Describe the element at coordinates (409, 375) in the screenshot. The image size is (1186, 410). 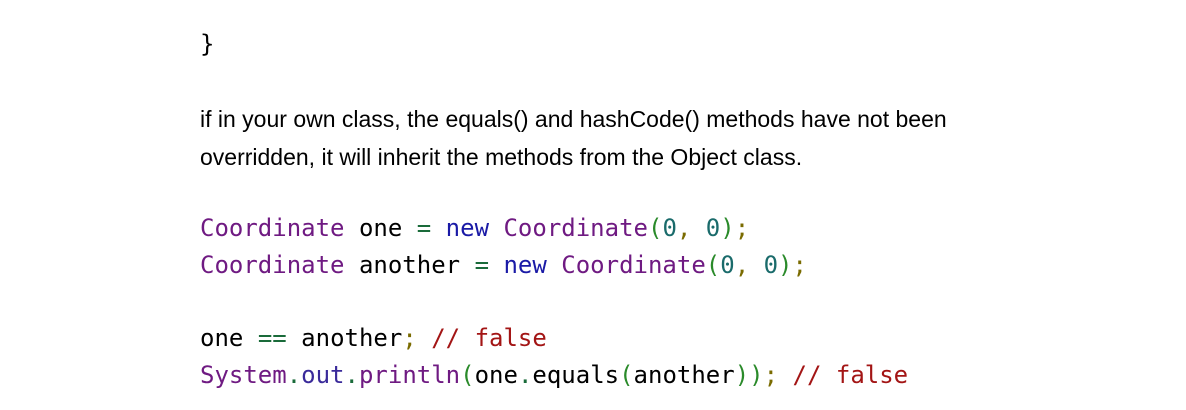
I see `println-method: println` at that location.